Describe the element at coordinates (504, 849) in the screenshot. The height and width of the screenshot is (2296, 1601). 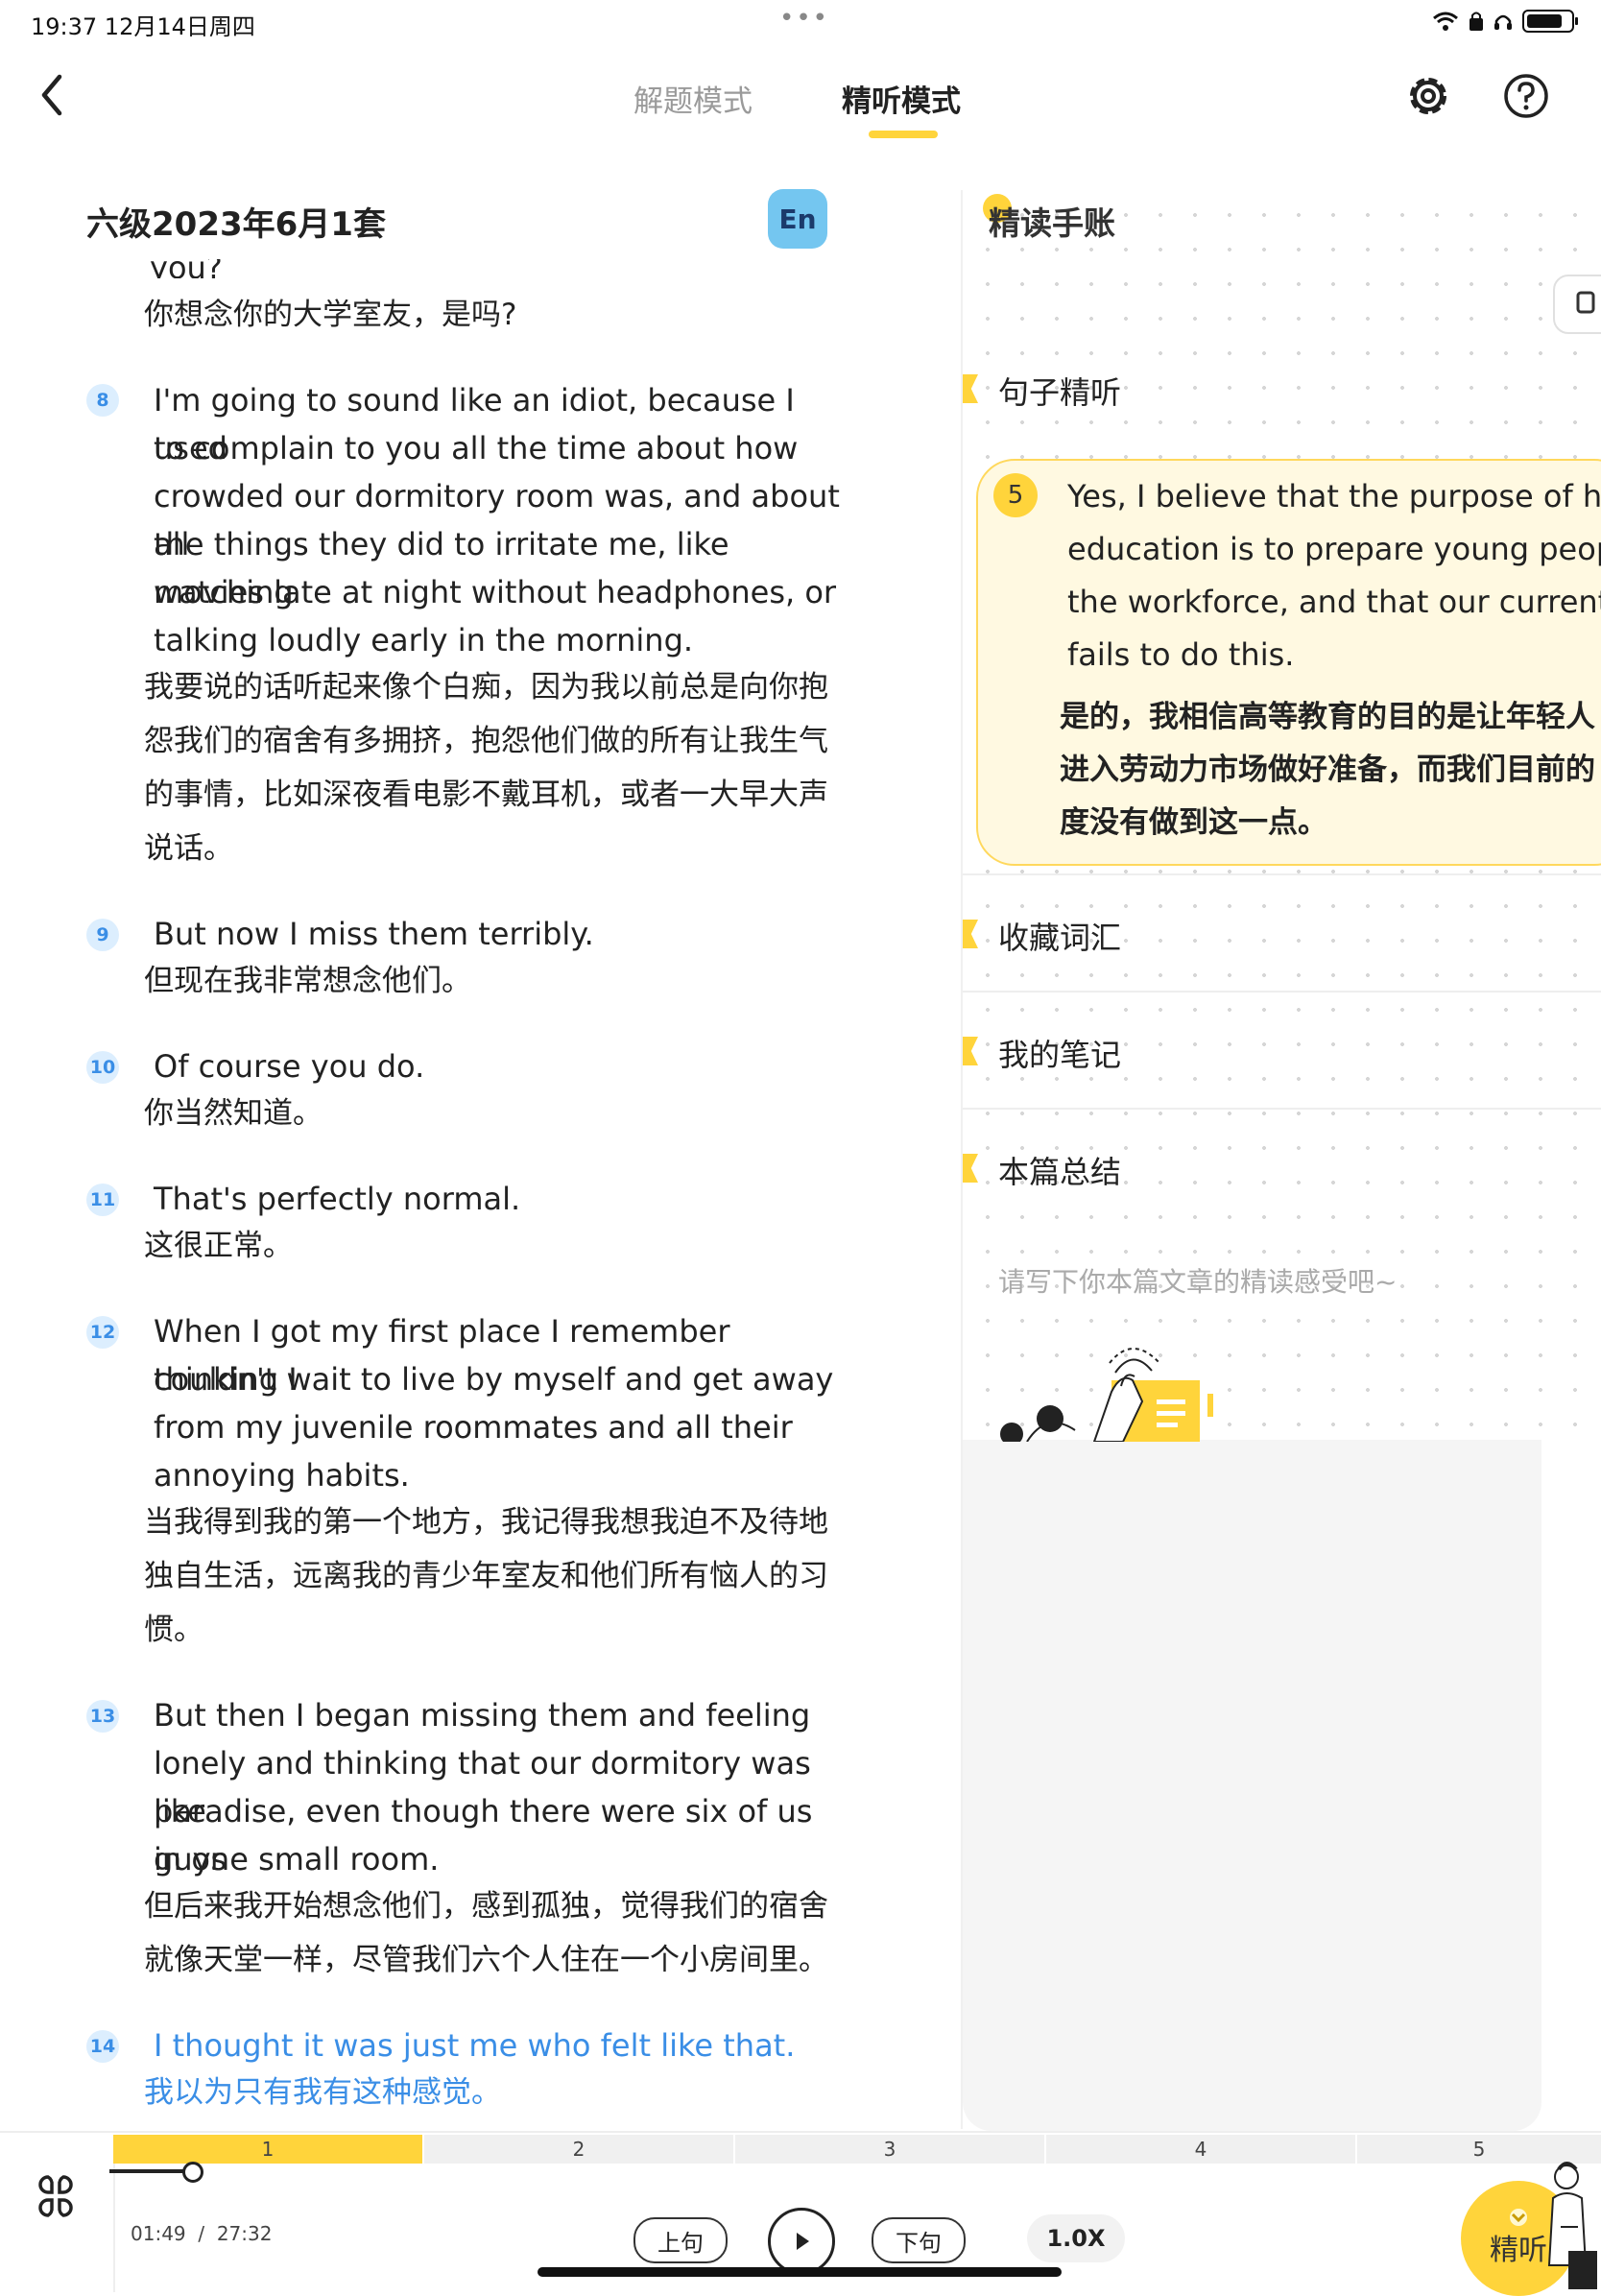
I see `sentence-cn-line: 说话。` at that location.